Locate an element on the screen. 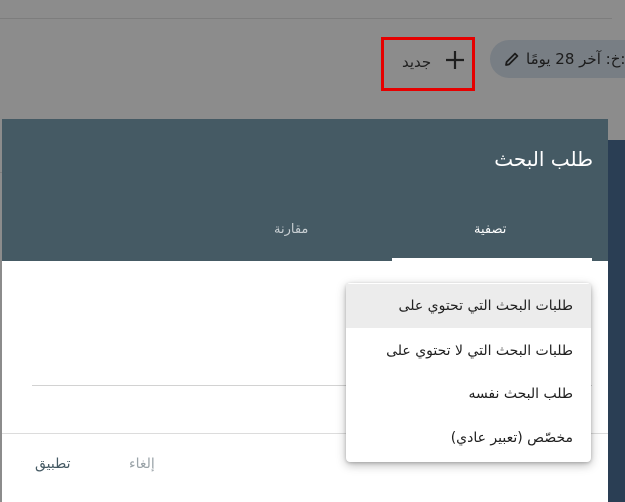 The height and width of the screenshot is (502, 625). tab-filter: تصفية is located at coordinates (490, 229).